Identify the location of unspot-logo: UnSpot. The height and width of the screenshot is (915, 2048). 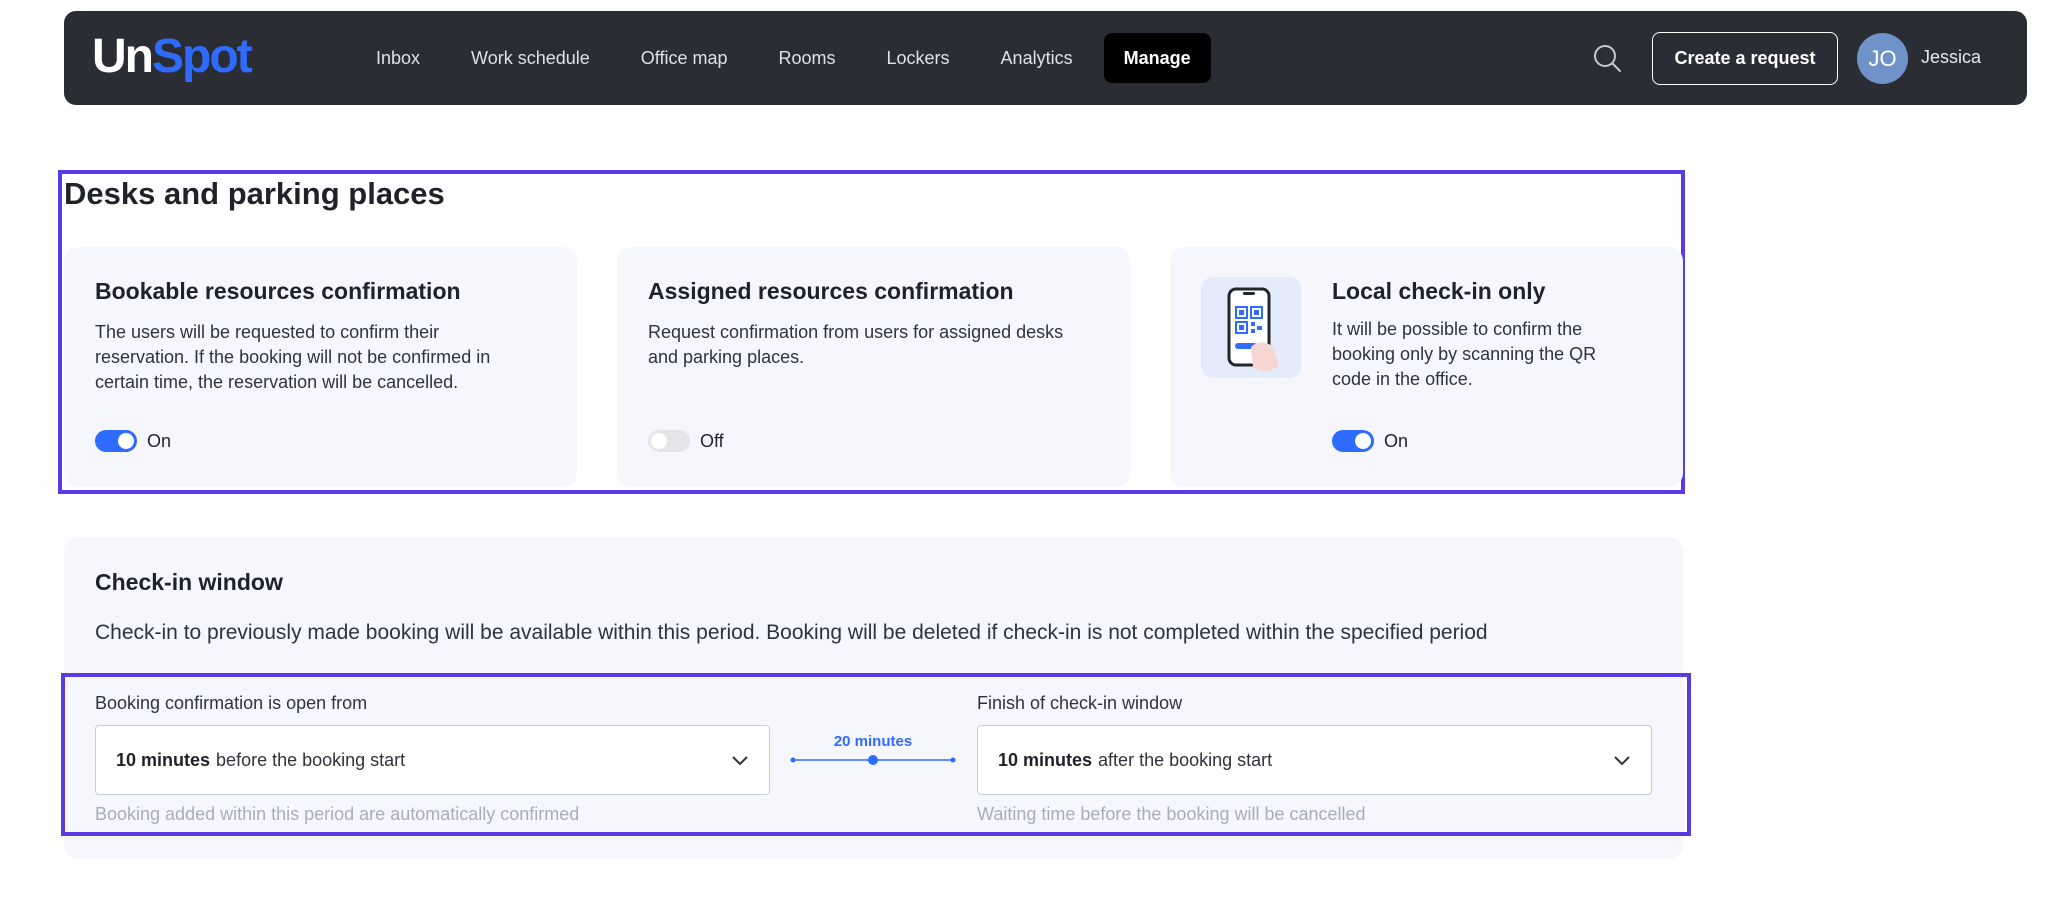
(172, 57).